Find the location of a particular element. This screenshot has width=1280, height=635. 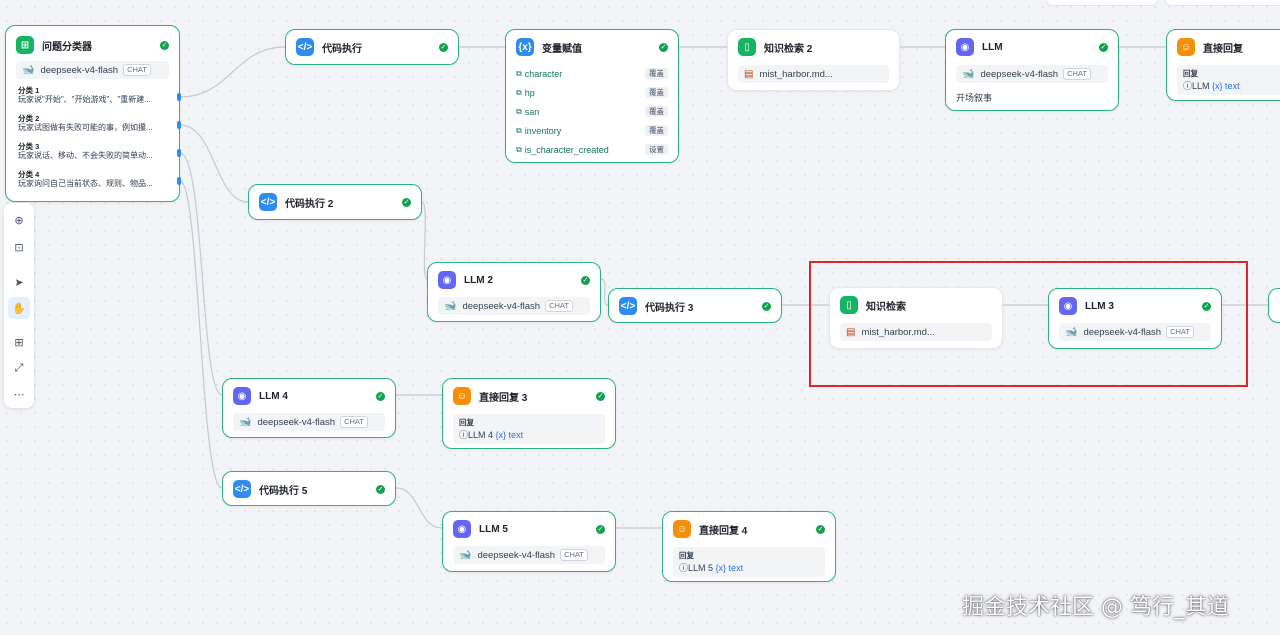

node-code-exec-3: </> 代码执行 3 ✓ is located at coordinates (695, 305).